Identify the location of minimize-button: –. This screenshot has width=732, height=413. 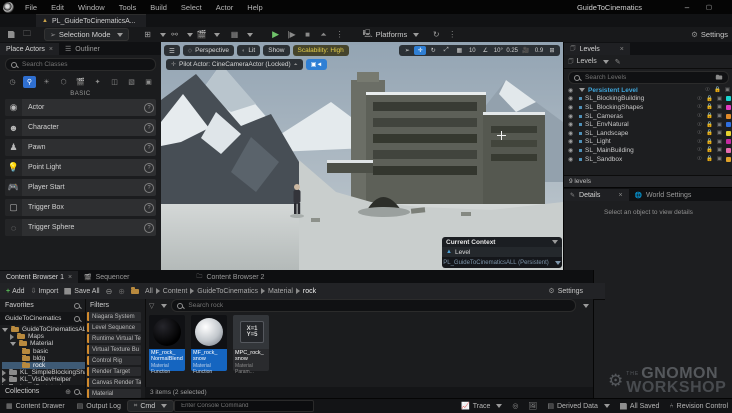
(687, 7).